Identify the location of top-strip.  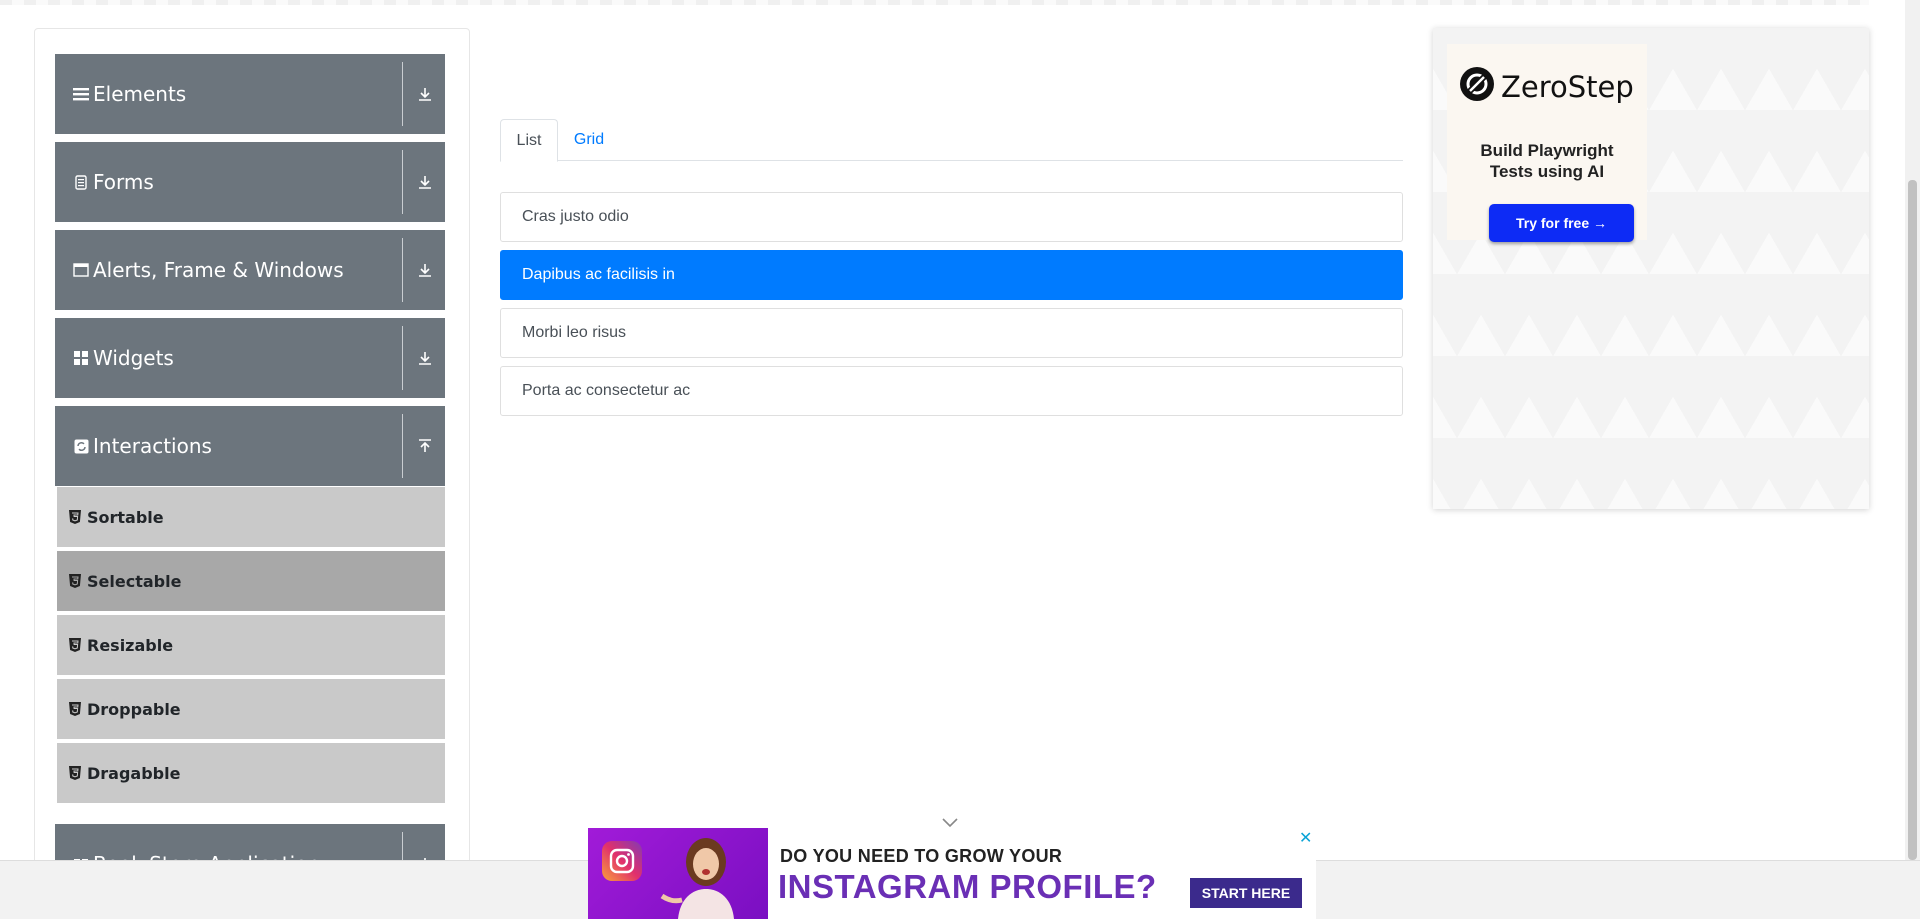
(934, 2).